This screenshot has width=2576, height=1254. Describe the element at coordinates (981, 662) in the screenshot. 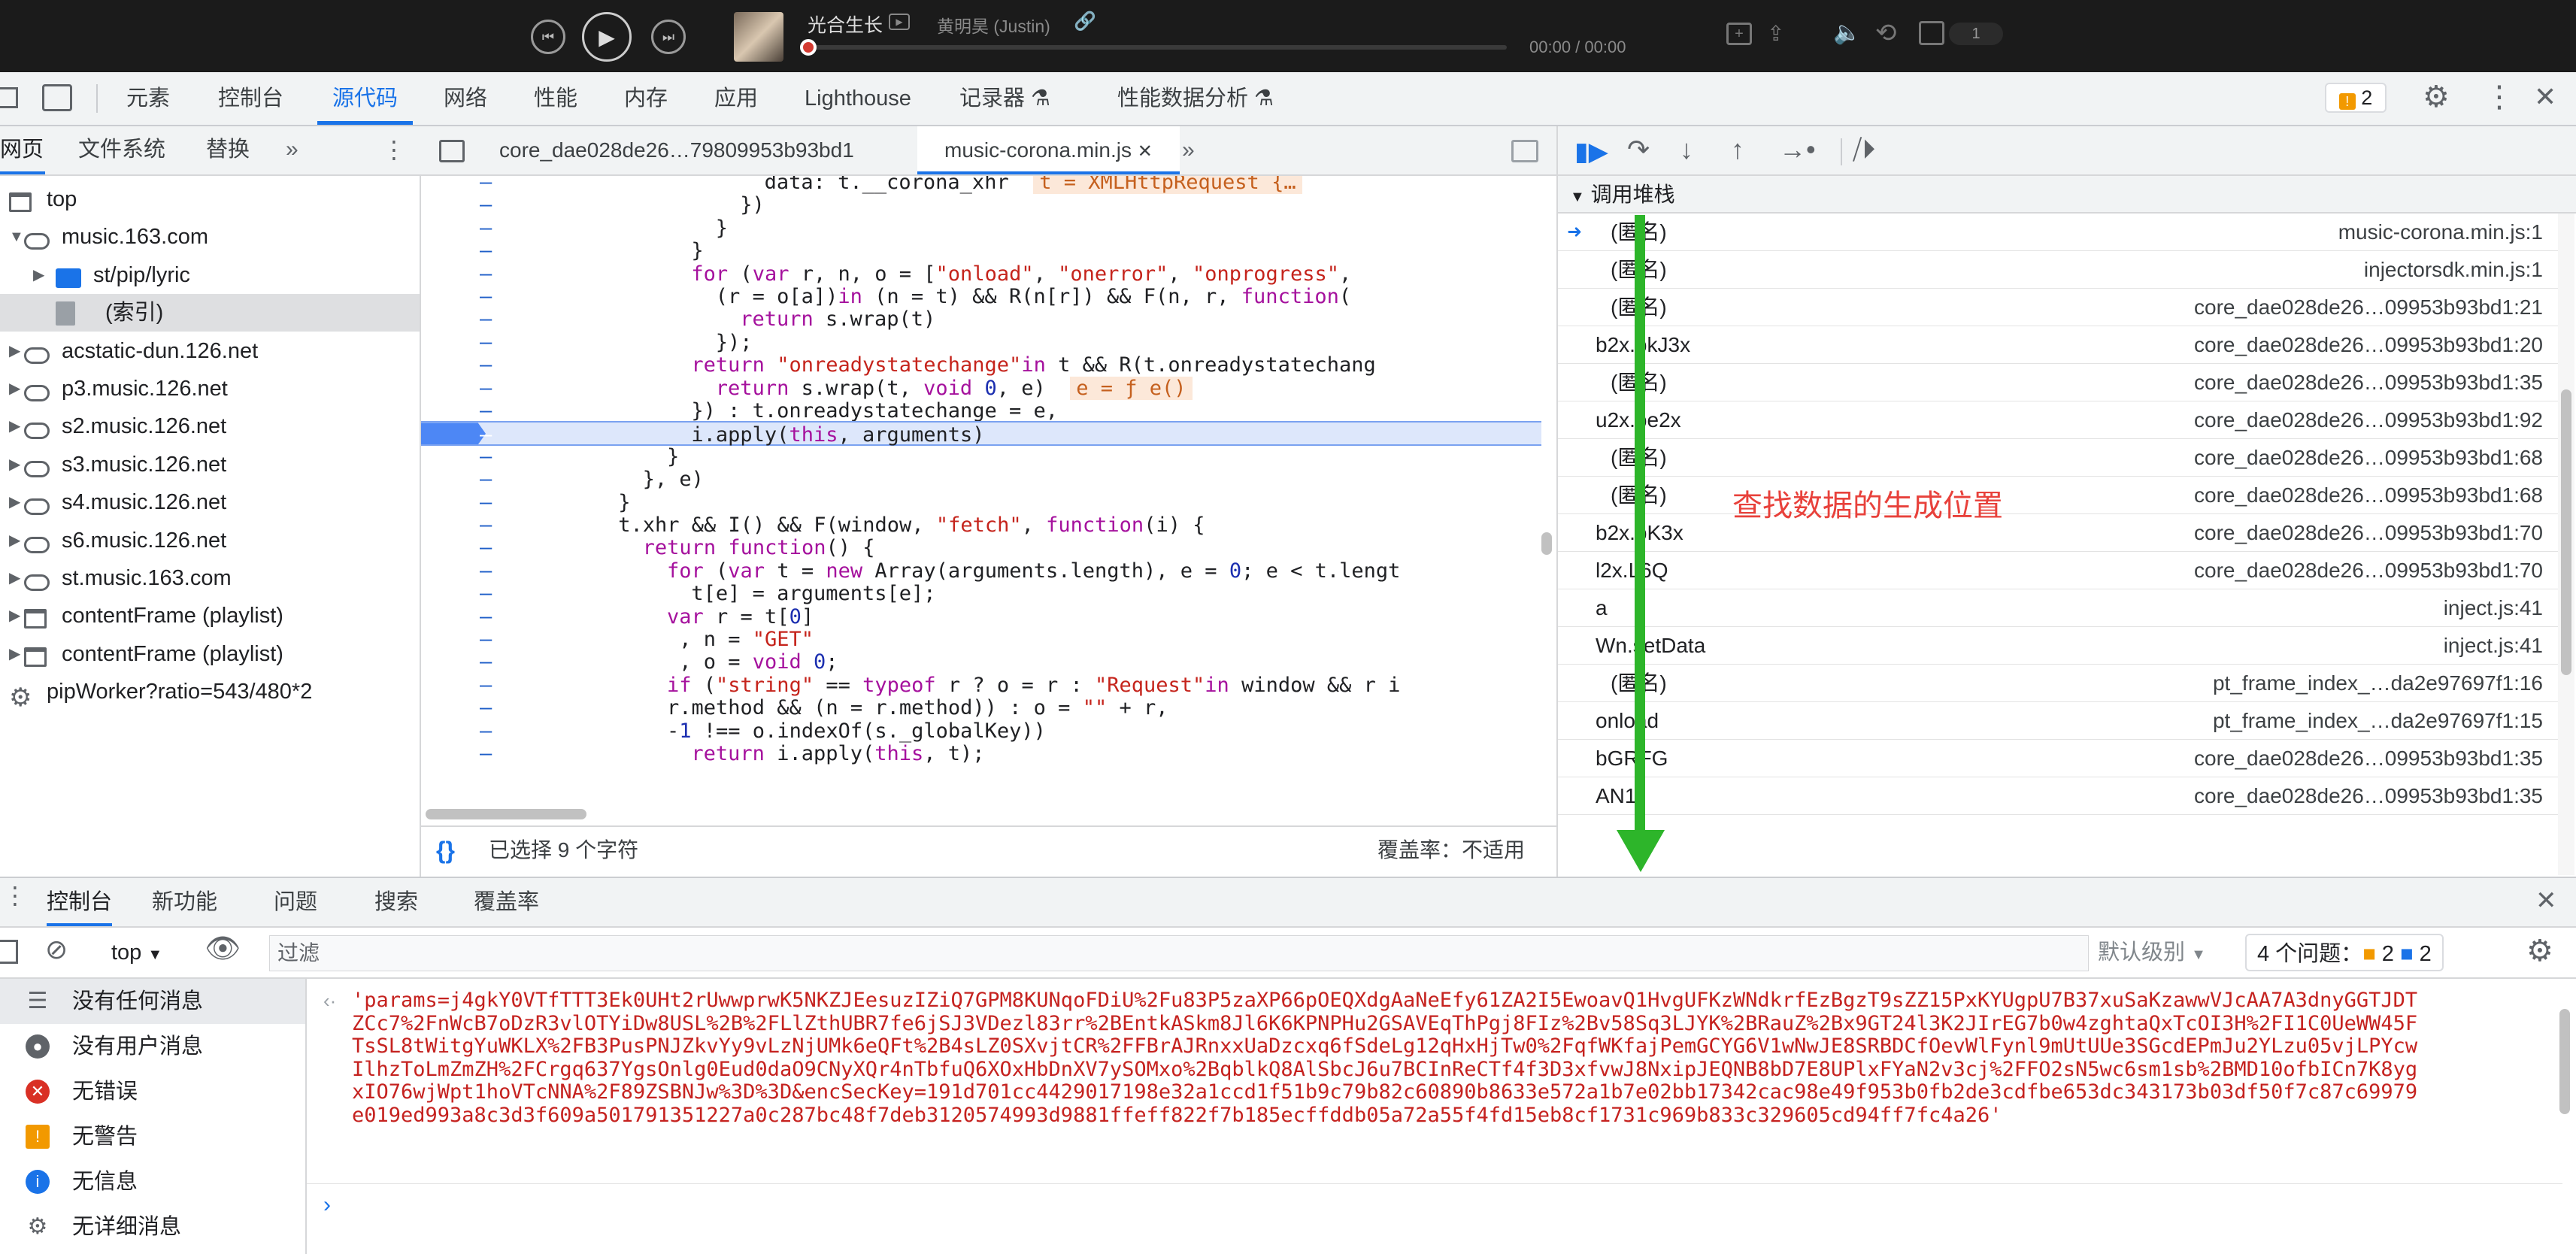

I see `code-line: – , o = void 0;` at that location.